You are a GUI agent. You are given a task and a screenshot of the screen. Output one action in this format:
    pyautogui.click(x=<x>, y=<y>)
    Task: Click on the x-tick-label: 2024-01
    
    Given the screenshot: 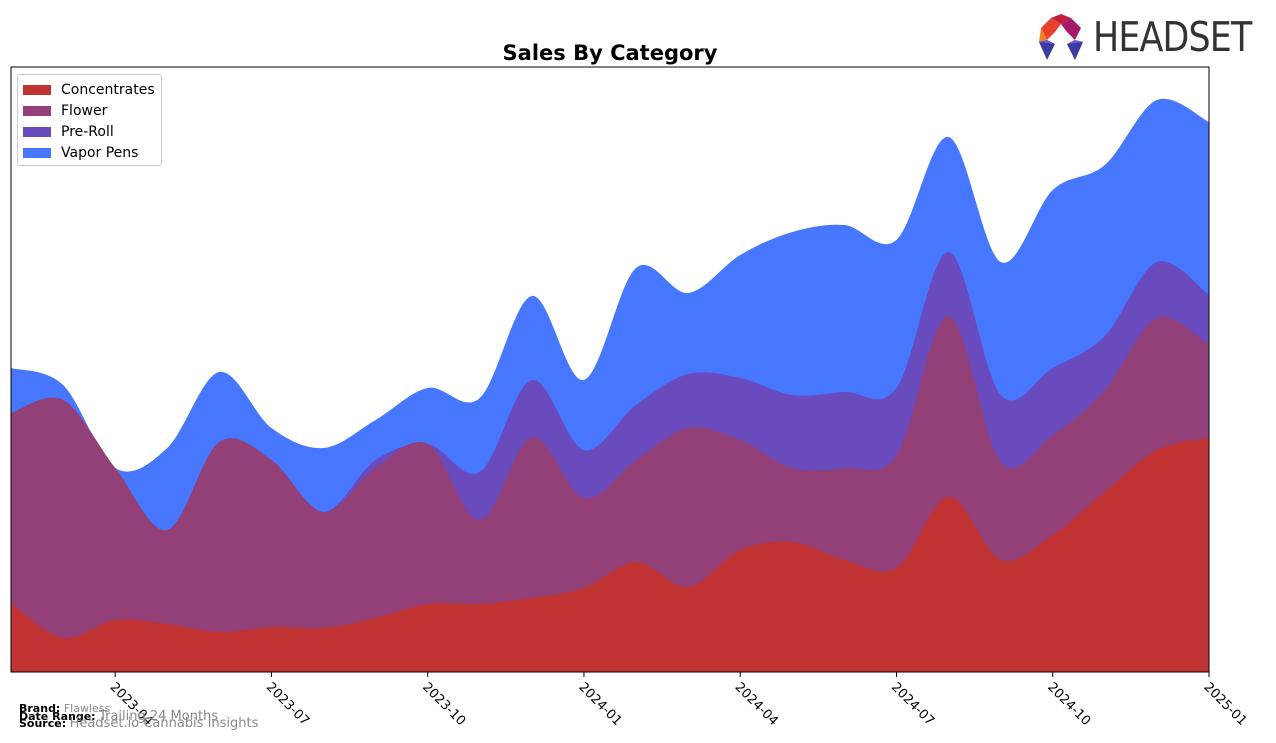 What is the action you would take?
    pyautogui.click(x=599, y=704)
    